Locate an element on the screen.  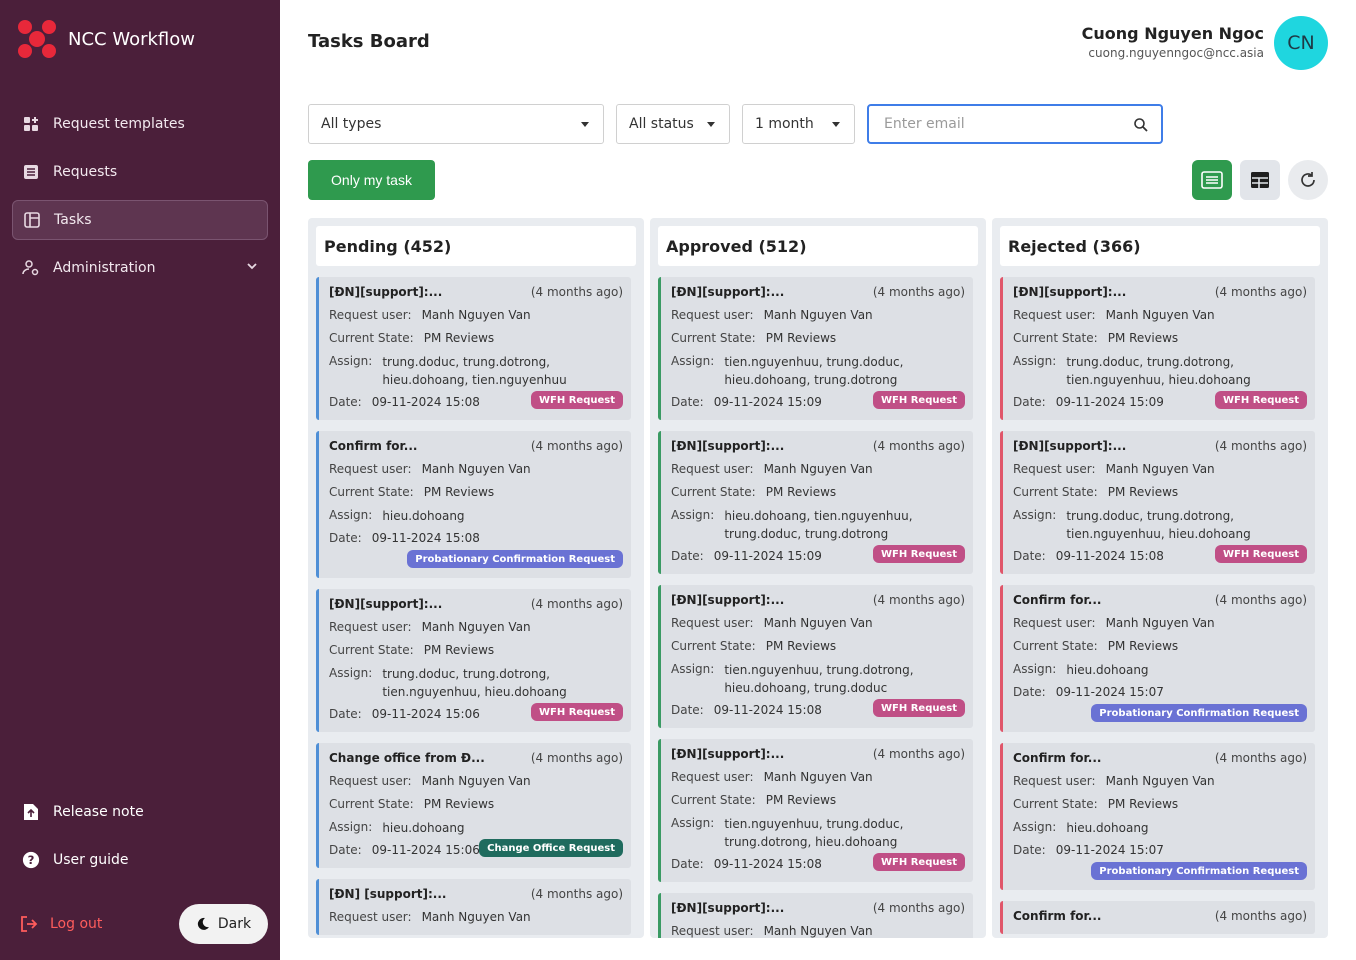
sidebar-item-user-guide: ? User guide is located at coordinates (140, 860).